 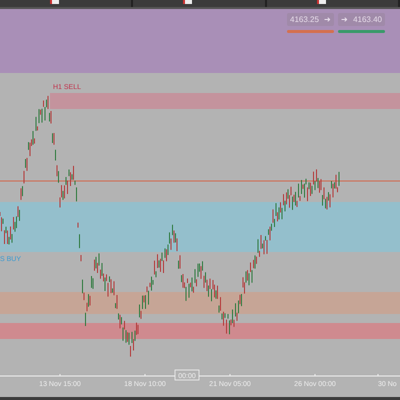 I want to click on sell-price-button: 4163.25 ➜, so click(x=310, y=19).